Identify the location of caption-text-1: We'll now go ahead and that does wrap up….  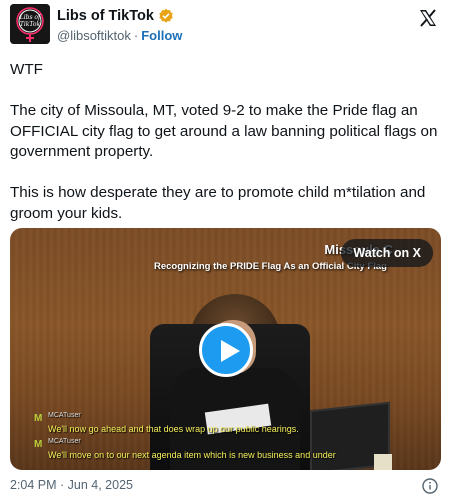
(173, 429).